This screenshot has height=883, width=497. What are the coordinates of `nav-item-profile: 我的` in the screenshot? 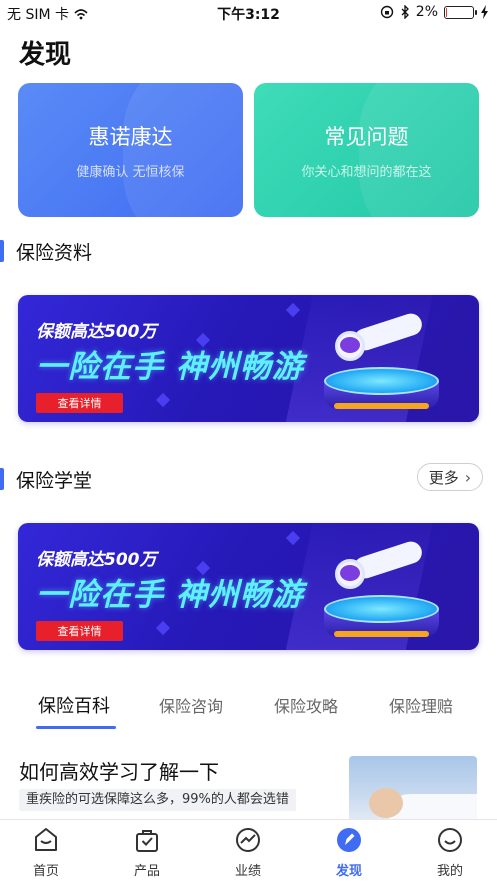 It's located at (450, 852).